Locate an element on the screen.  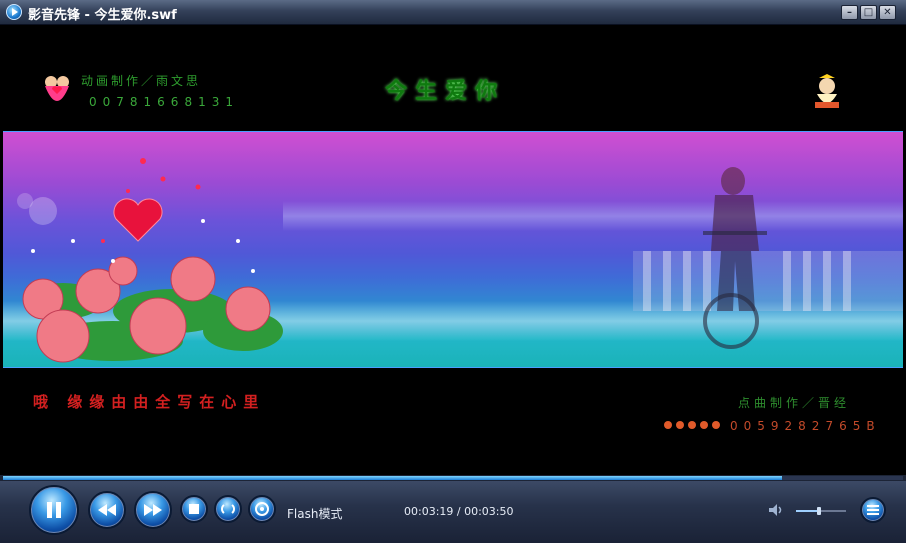
volume-slider is located at coordinates (821, 511).